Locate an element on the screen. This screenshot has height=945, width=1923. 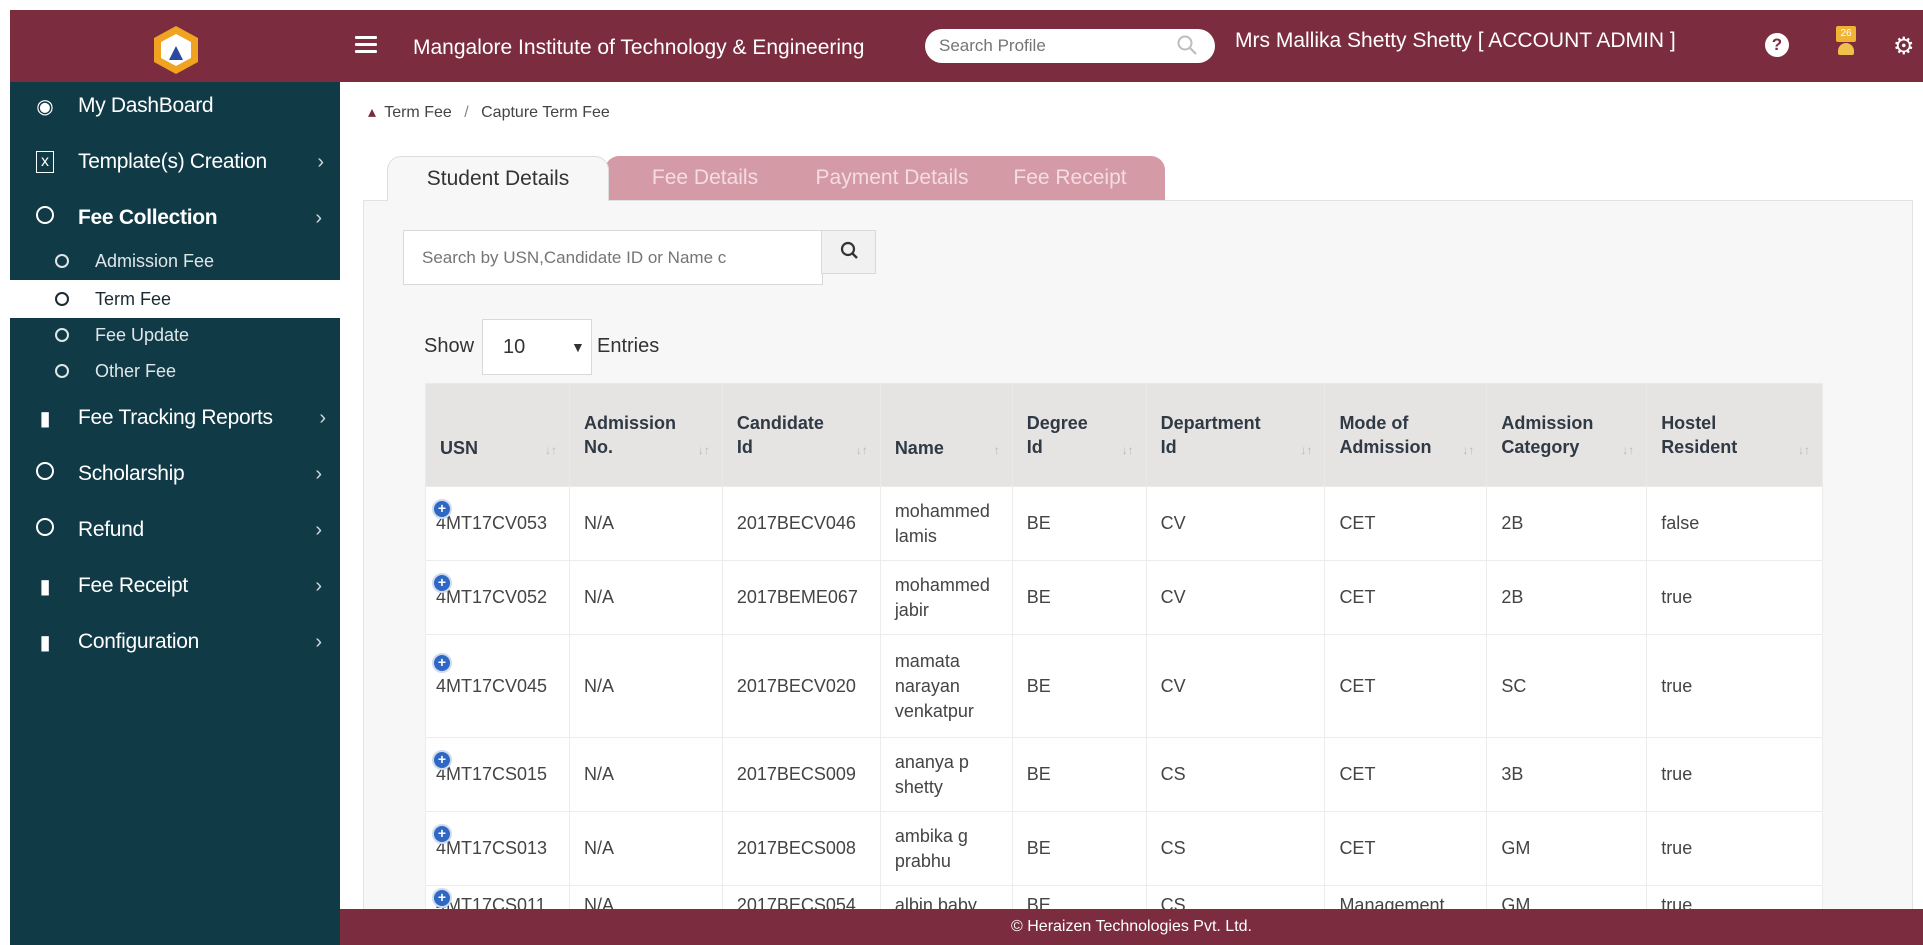
sidebar-item-scholarship: Scholarship › is located at coordinates (175, 474).